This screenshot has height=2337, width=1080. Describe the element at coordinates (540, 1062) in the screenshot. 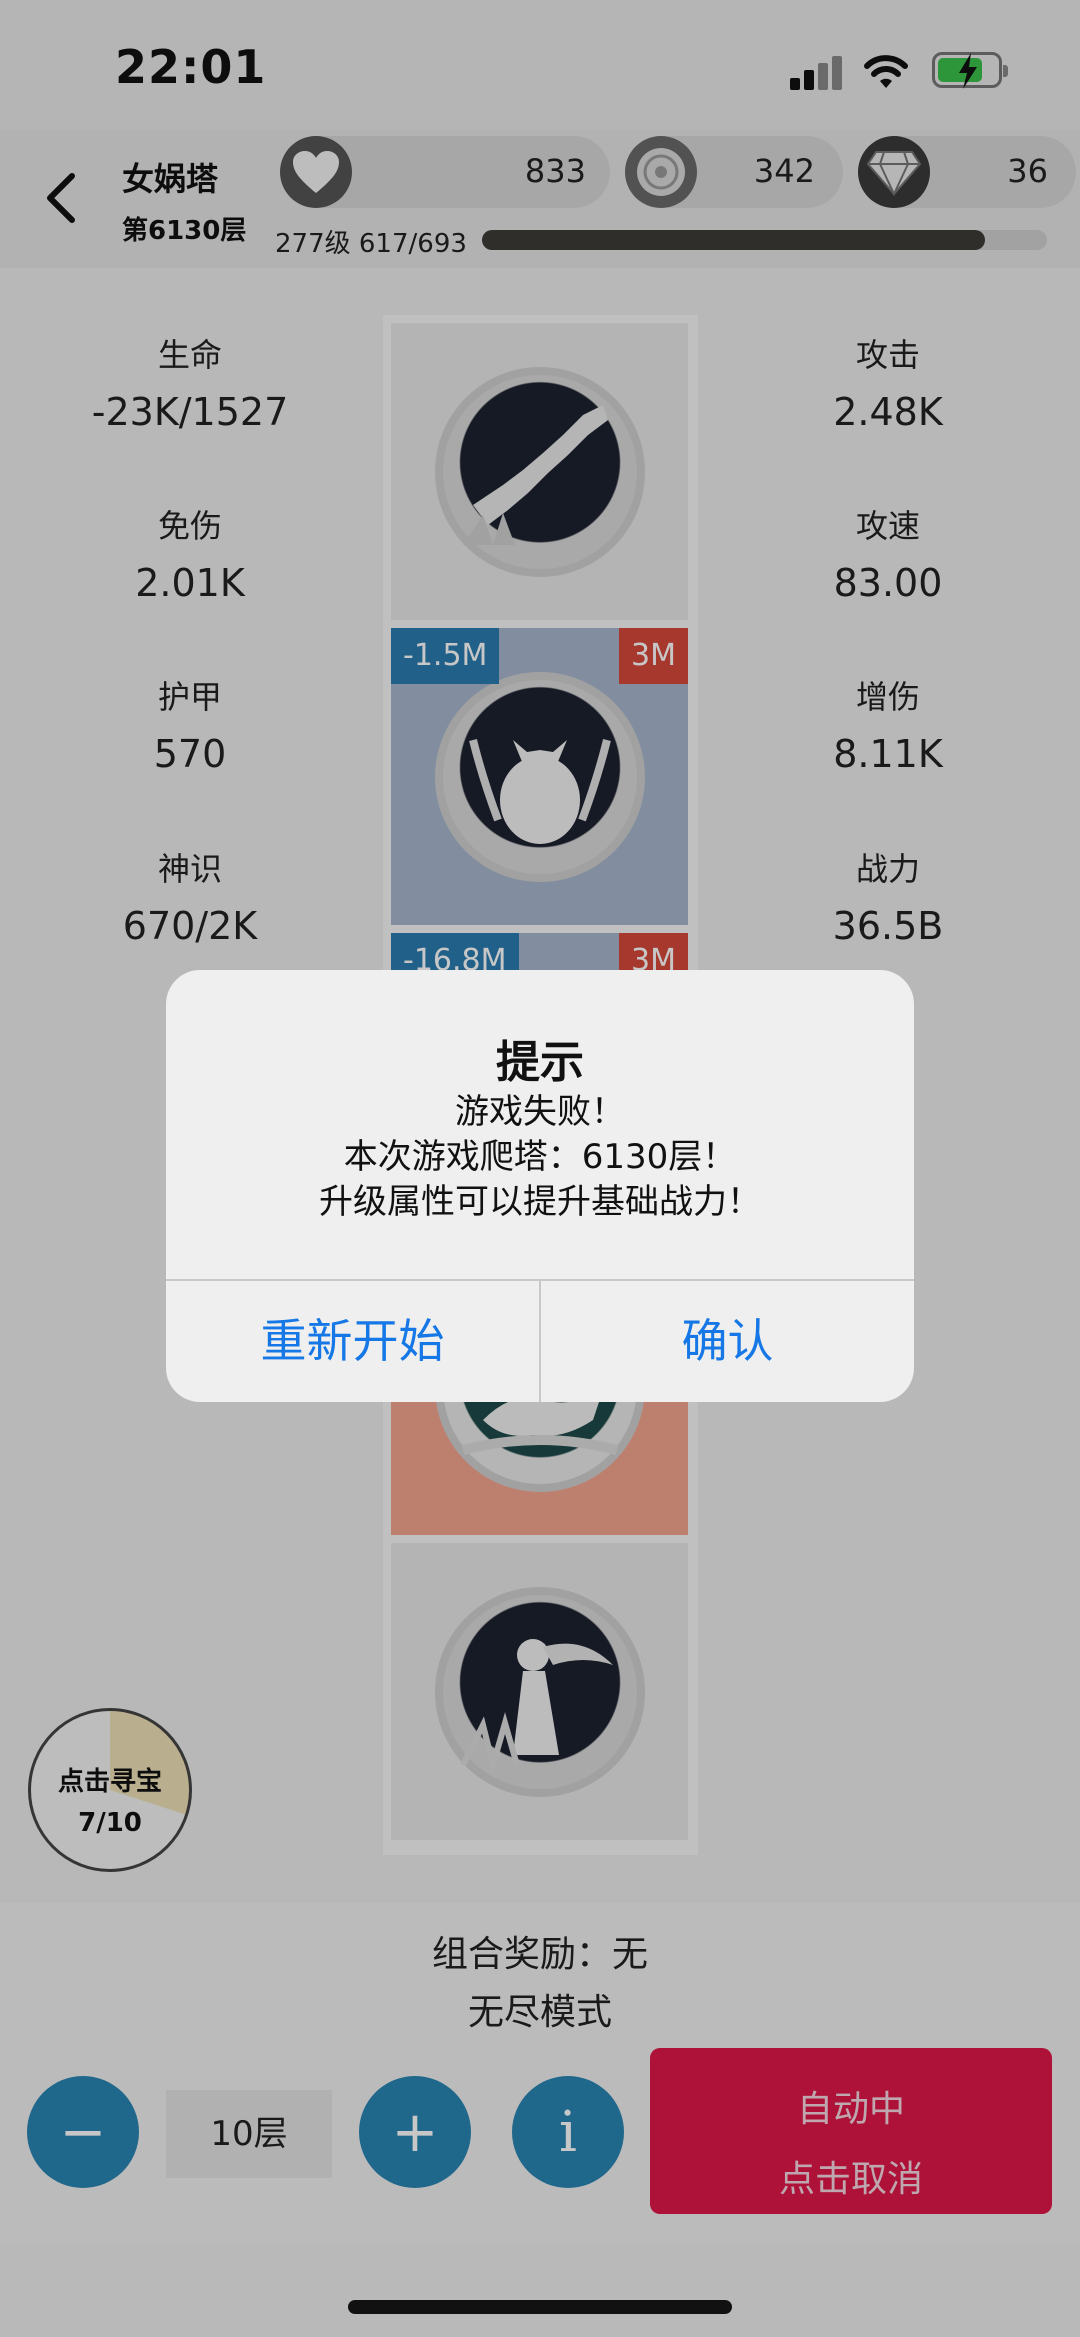

I see `alert-title: 提示` at that location.